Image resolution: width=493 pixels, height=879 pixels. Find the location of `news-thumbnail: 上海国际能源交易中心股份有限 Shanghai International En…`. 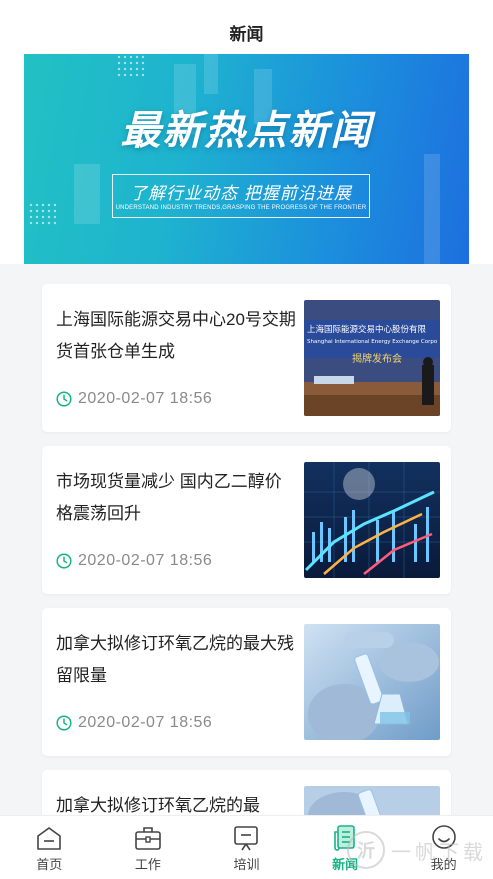

news-thumbnail: 上海国际能源交易中心股份有限 Shanghai International En… is located at coordinates (372, 358).